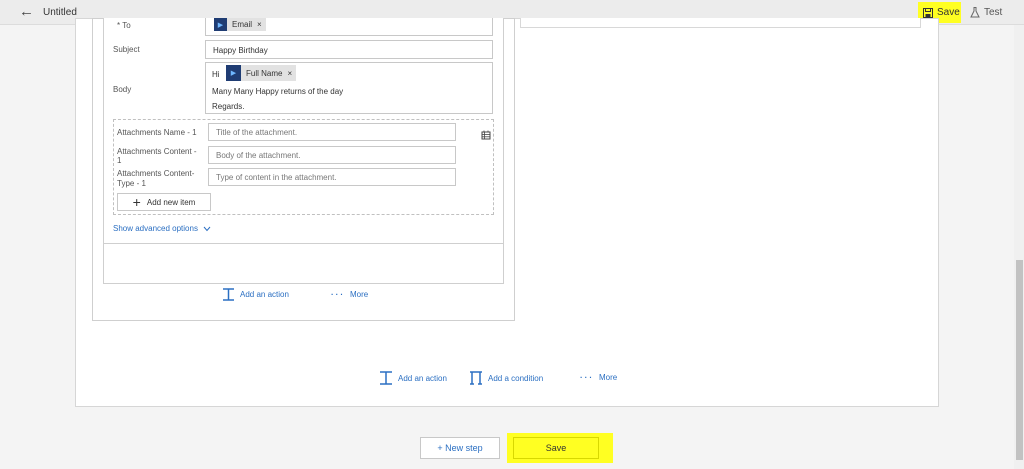 The height and width of the screenshot is (469, 1024). Describe the element at coordinates (136, 202) in the screenshot. I see `plus-icon: +` at that location.